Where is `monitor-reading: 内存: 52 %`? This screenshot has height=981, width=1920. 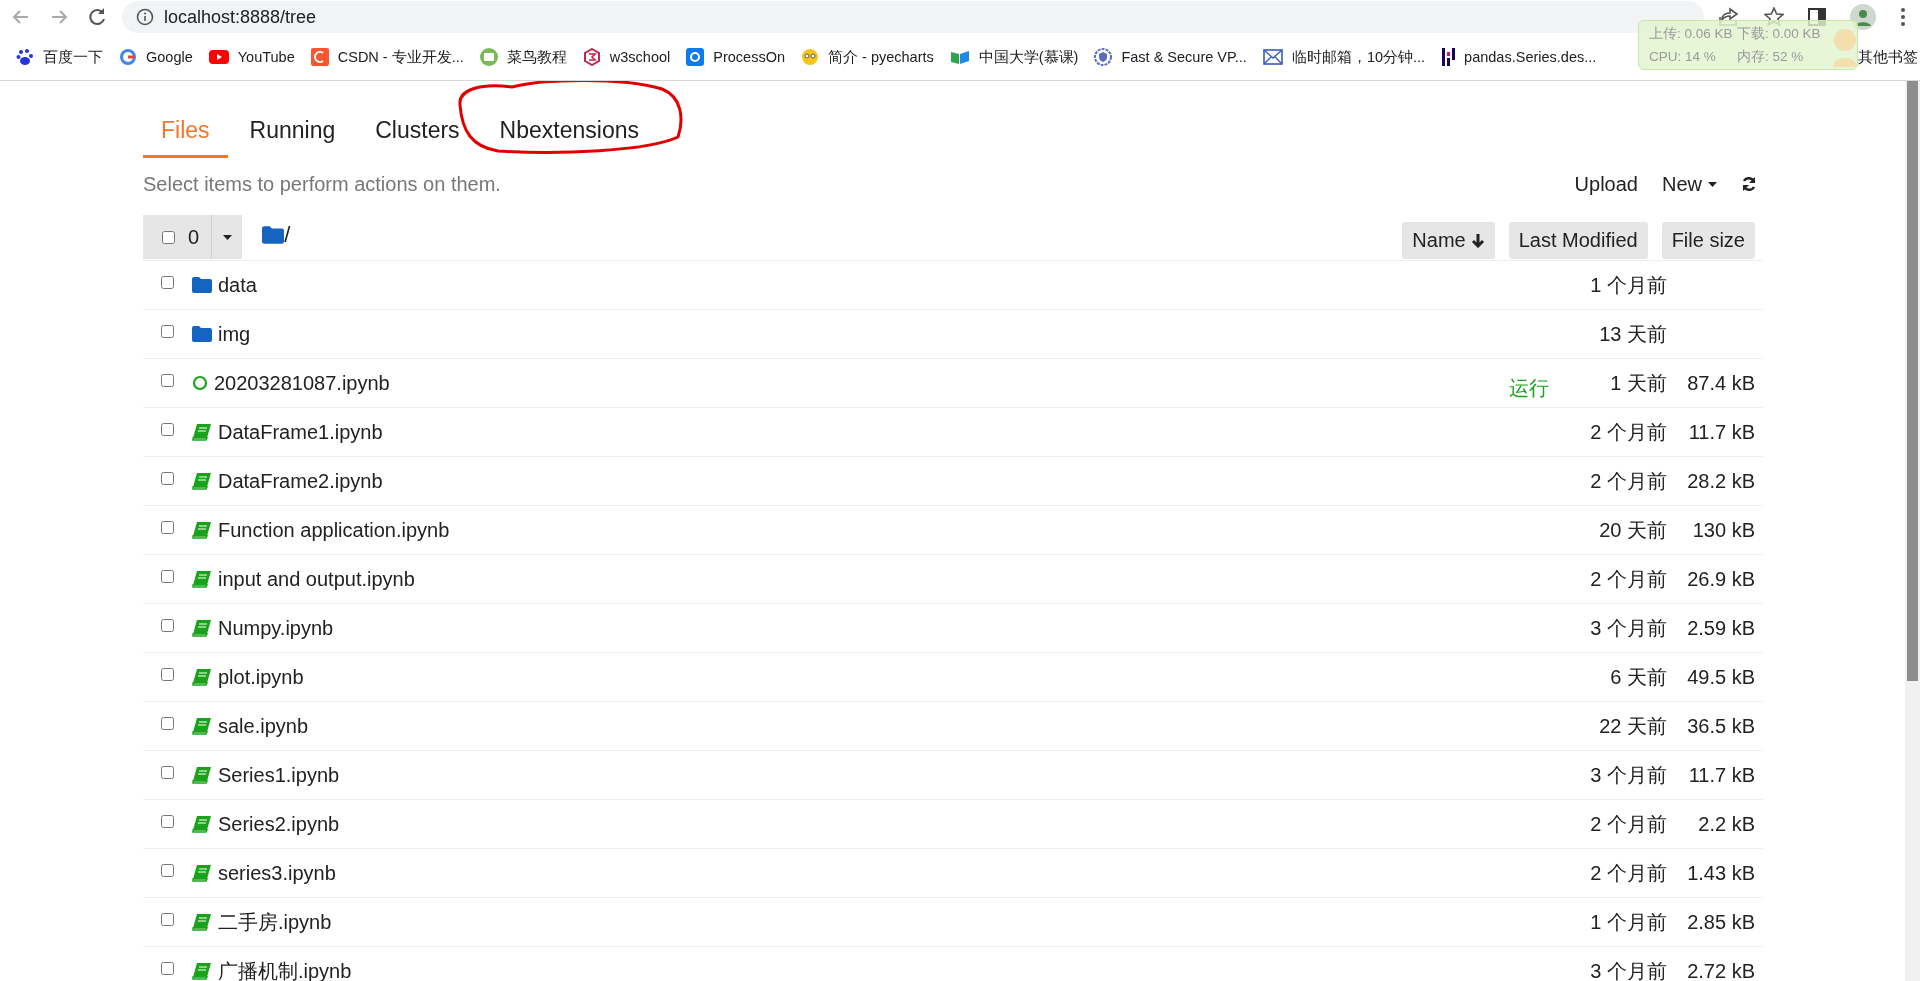
monitor-reading: 内存: 52 % is located at coordinates (1771, 56).